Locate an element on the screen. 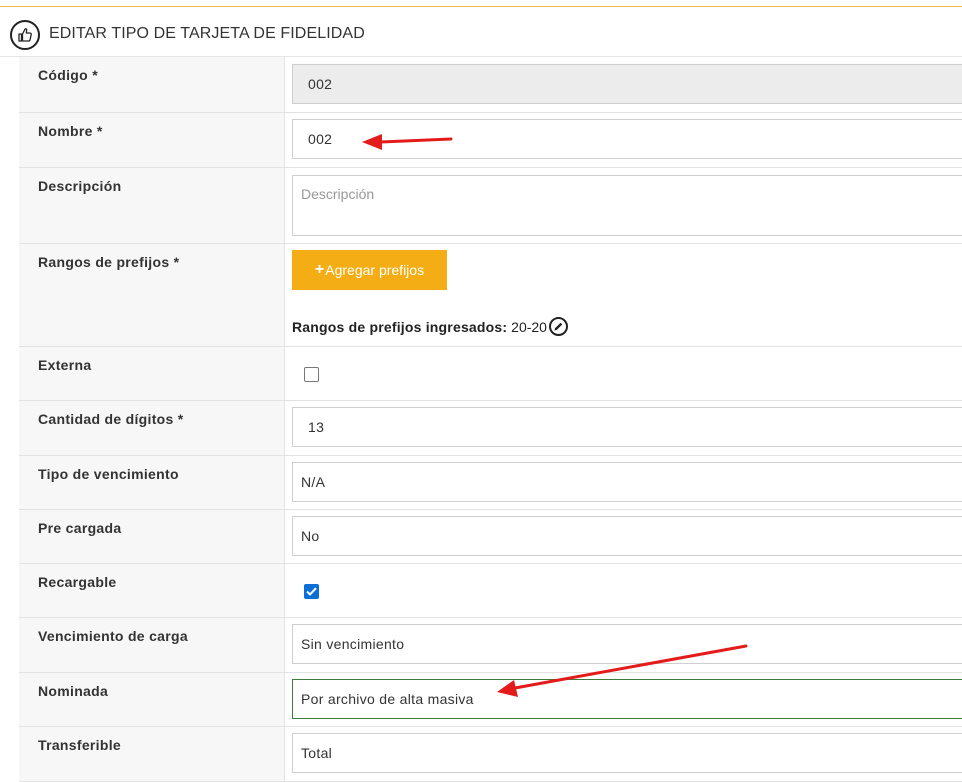 This screenshot has width=962, height=782. plus-icon: + is located at coordinates (319, 269).